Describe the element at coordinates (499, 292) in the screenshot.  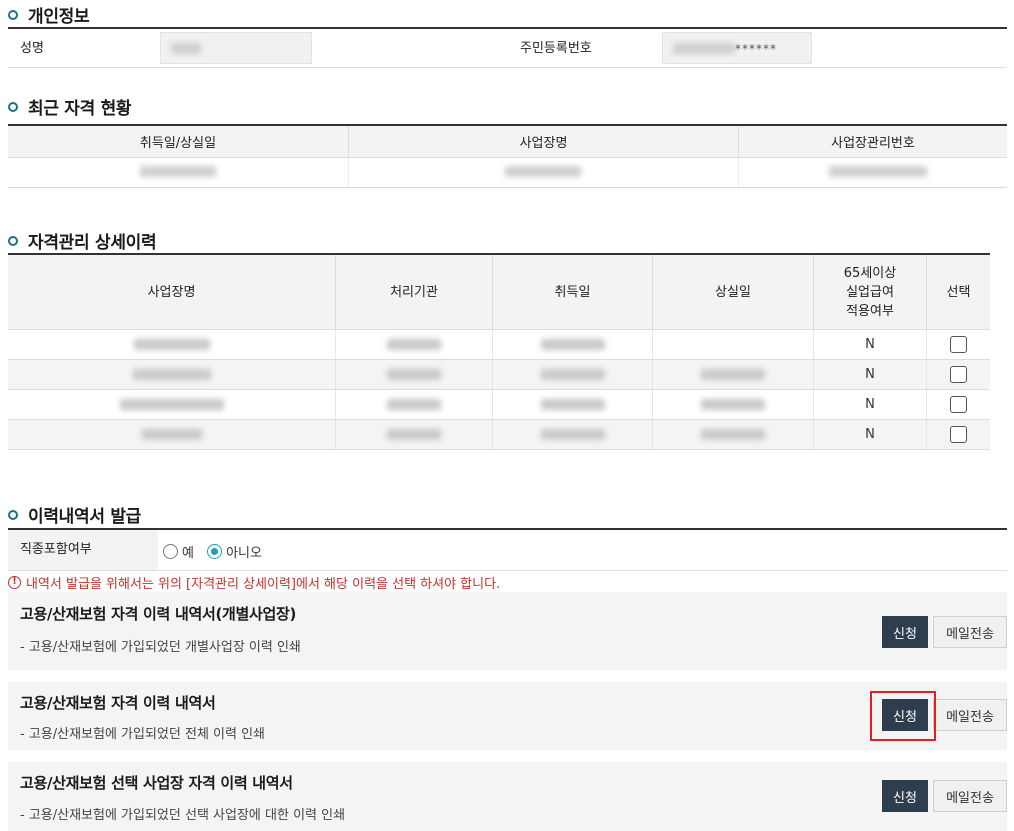
I see `table-header-row: 사업장명 처리기관 취득일 상실일 65세이상 실업급여 적용여부 선택` at that location.